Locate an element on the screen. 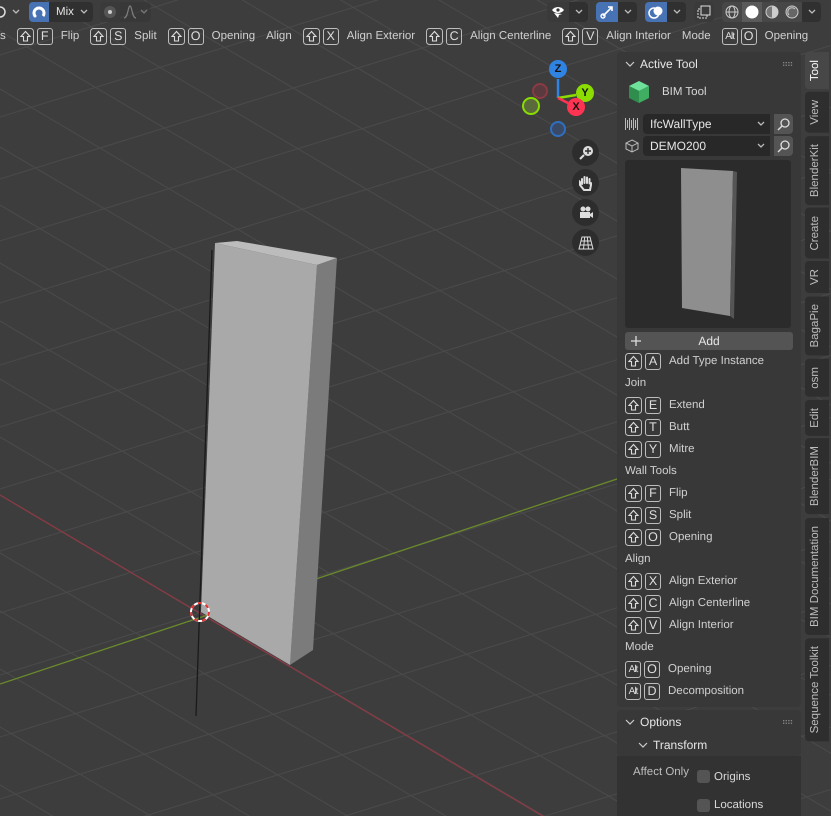 This screenshot has width=831, height=816. axis-handle: Y is located at coordinates (585, 93).